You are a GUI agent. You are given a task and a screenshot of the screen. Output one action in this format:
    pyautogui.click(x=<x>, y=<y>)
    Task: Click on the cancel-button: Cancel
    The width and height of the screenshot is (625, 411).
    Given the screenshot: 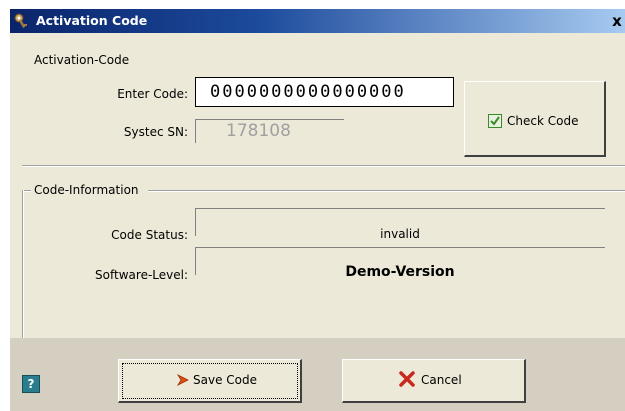 What is the action you would take?
    pyautogui.click(x=434, y=381)
    